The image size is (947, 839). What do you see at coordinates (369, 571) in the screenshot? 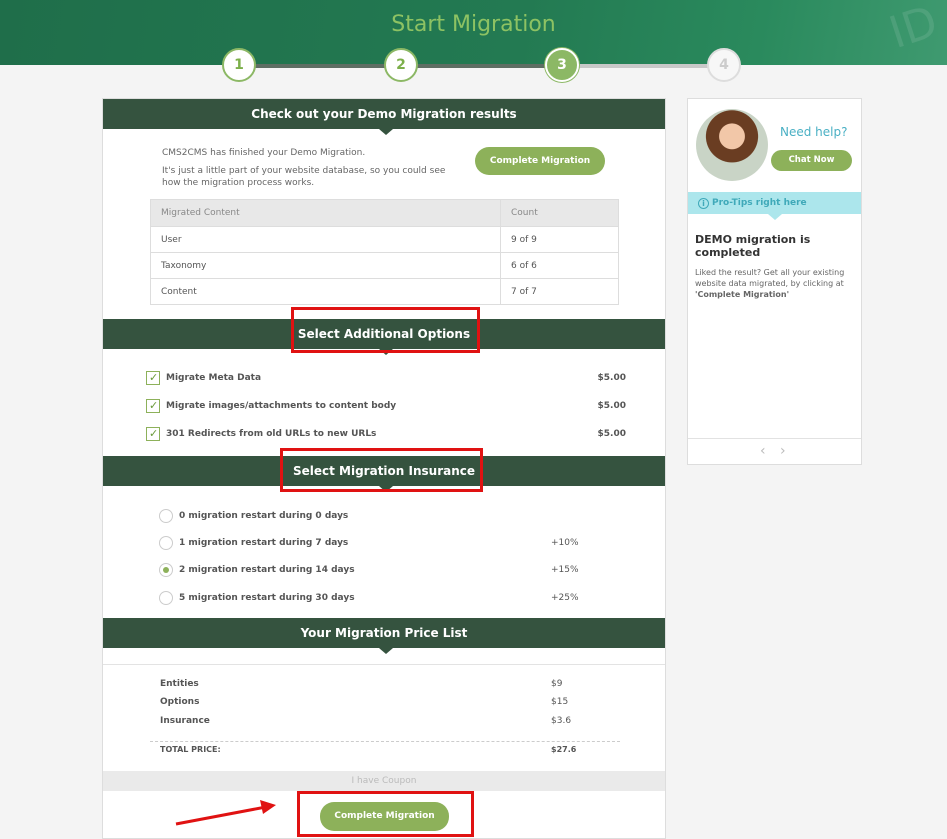
I see `insurance-option: 2 migration restart during 14 days +15%` at bounding box center [369, 571].